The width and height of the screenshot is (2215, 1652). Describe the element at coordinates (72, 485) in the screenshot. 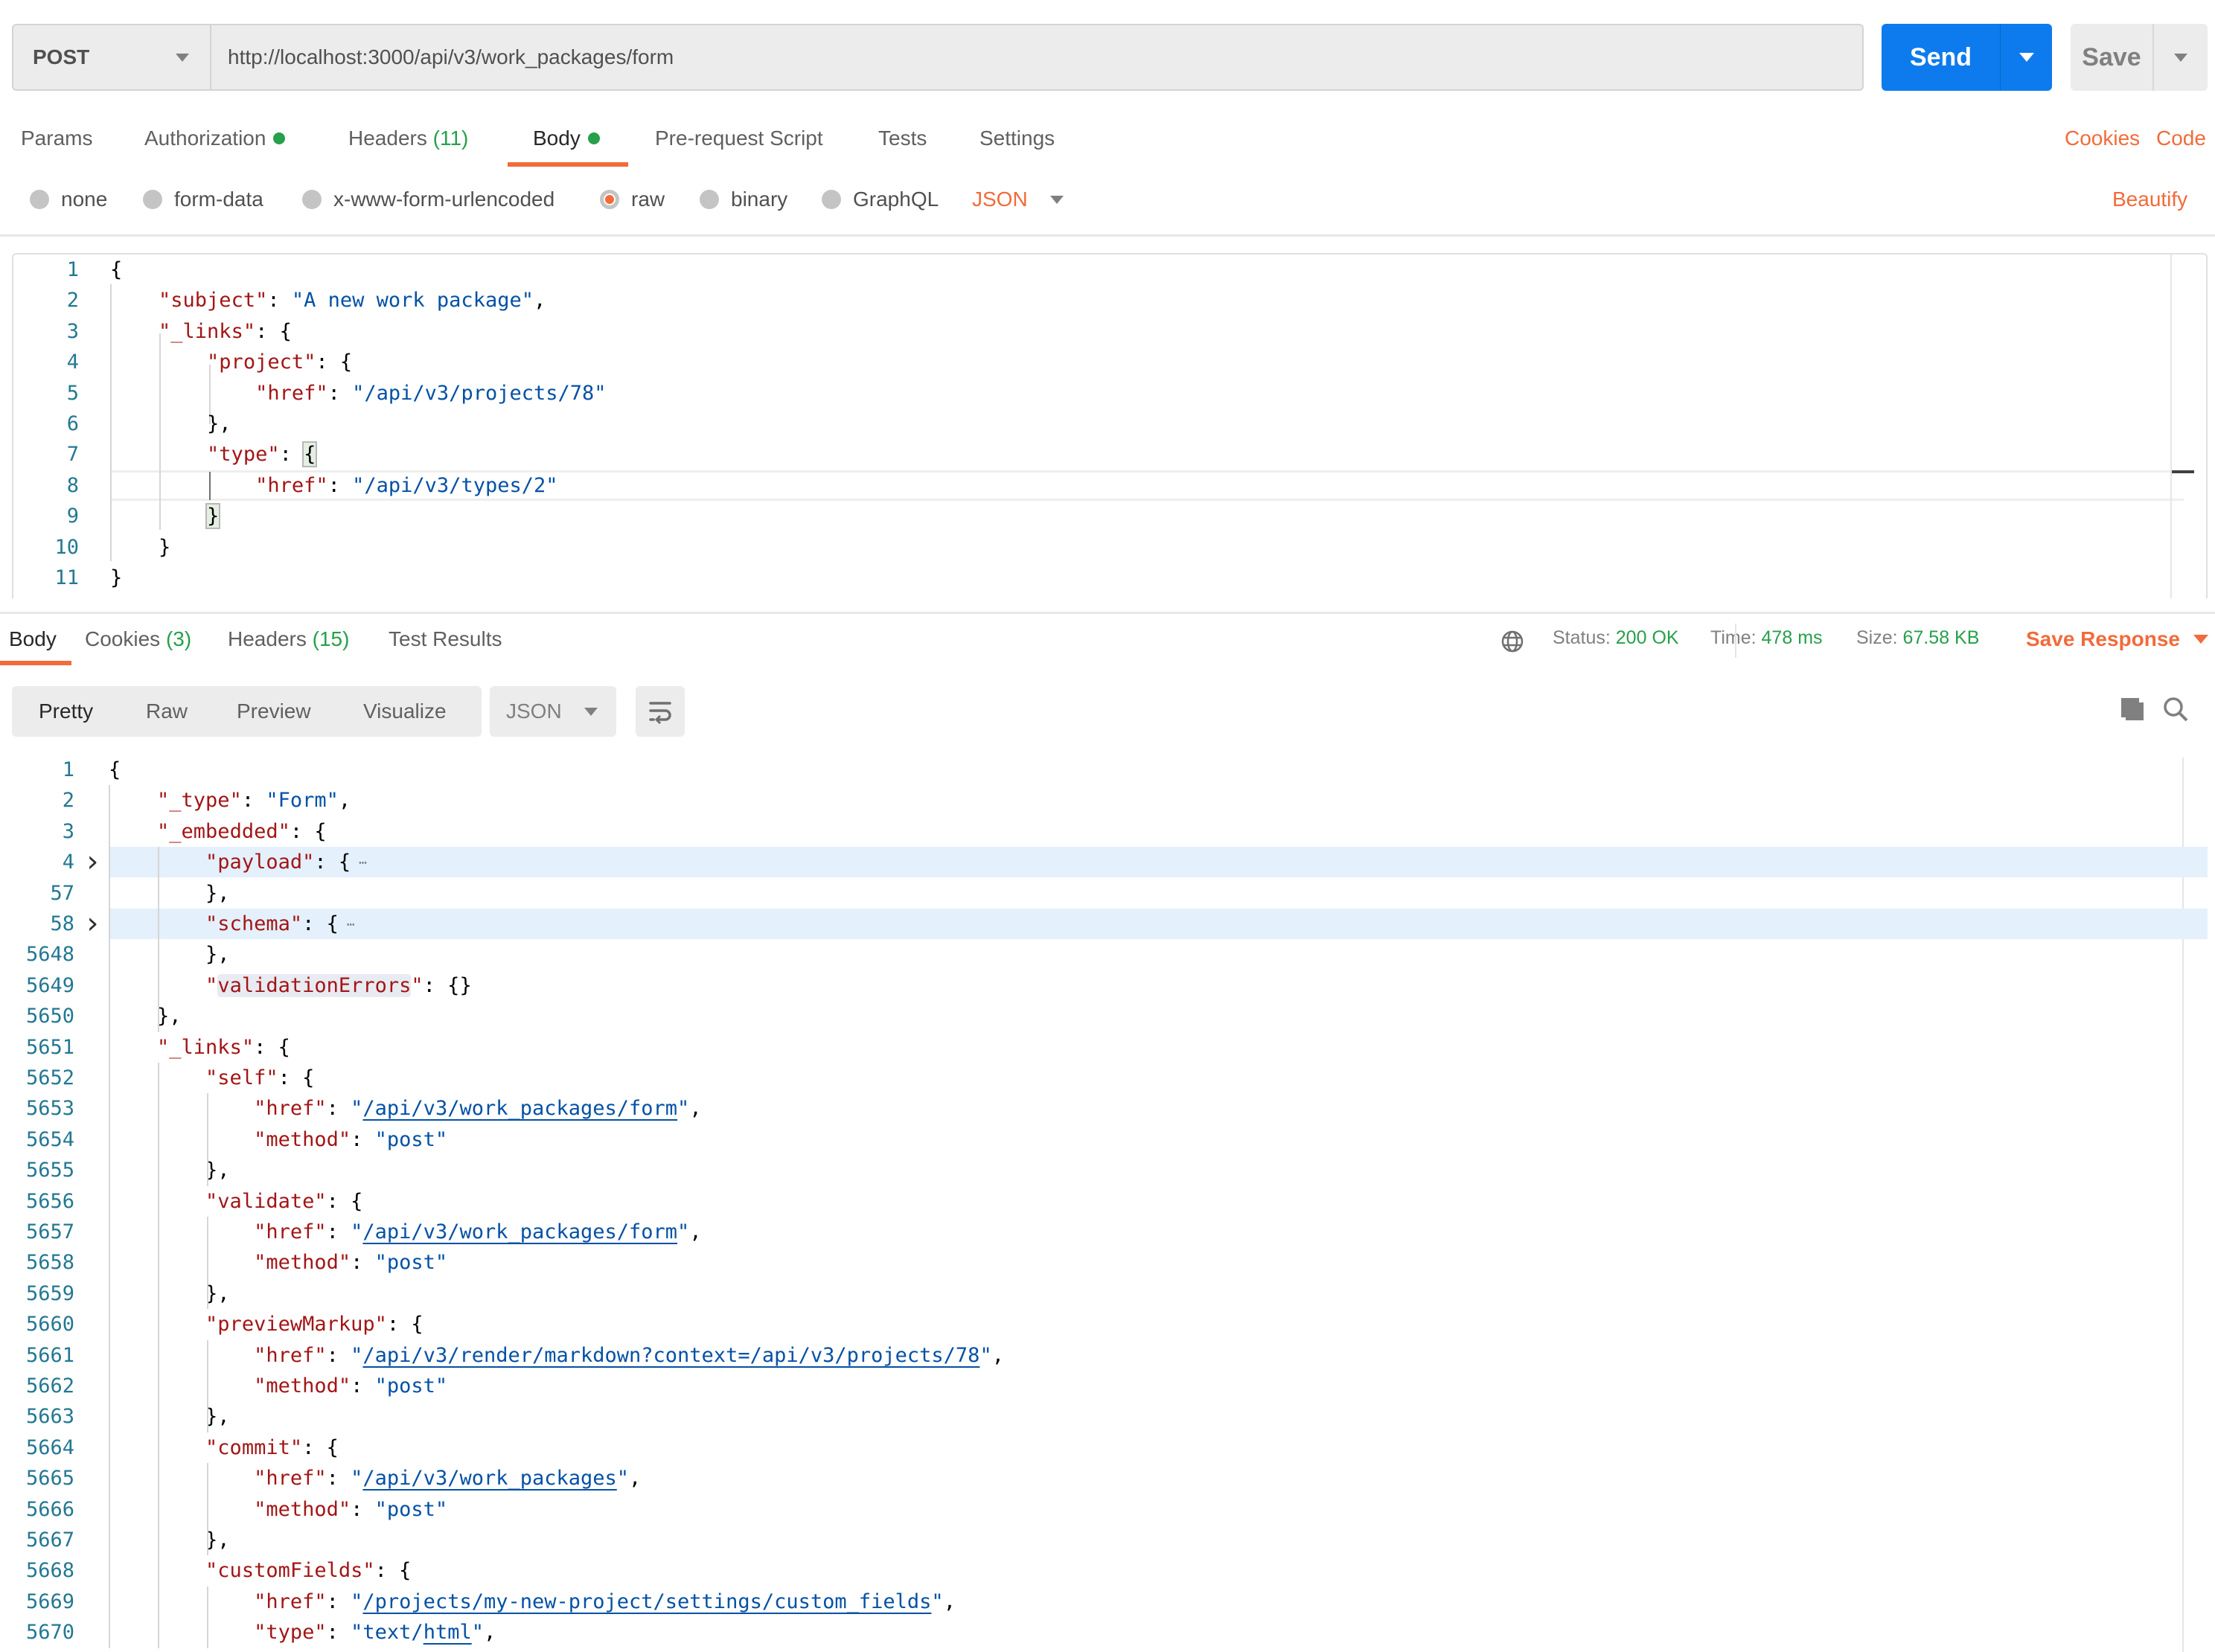

I see `line-number: 8` at that location.